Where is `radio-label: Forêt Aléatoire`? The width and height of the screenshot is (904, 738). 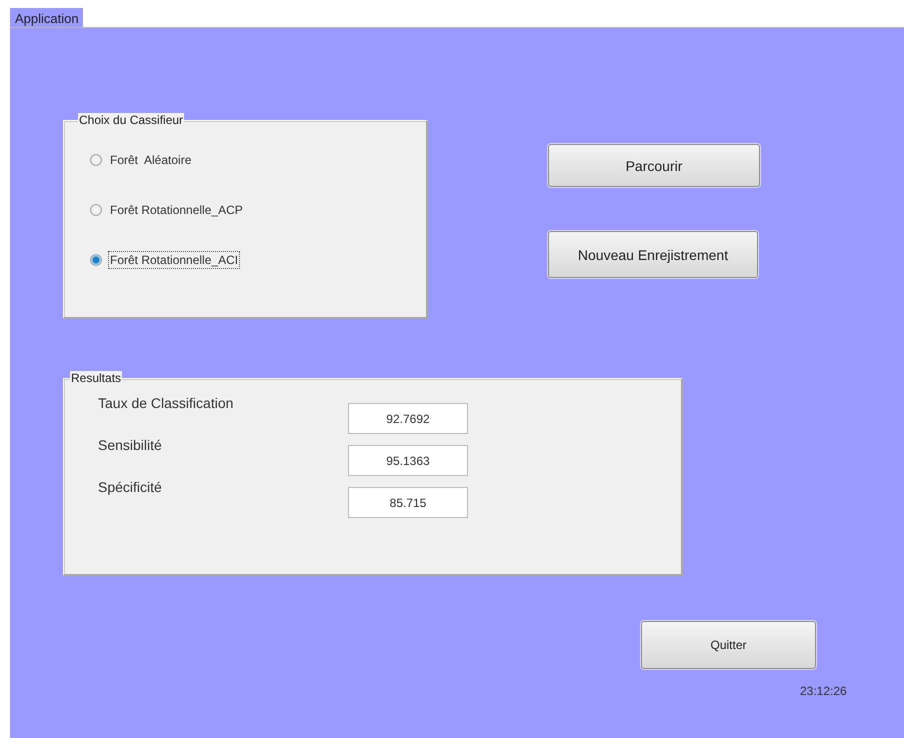
radio-label: Forêt Aléatoire is located at coordinates (151, 160).